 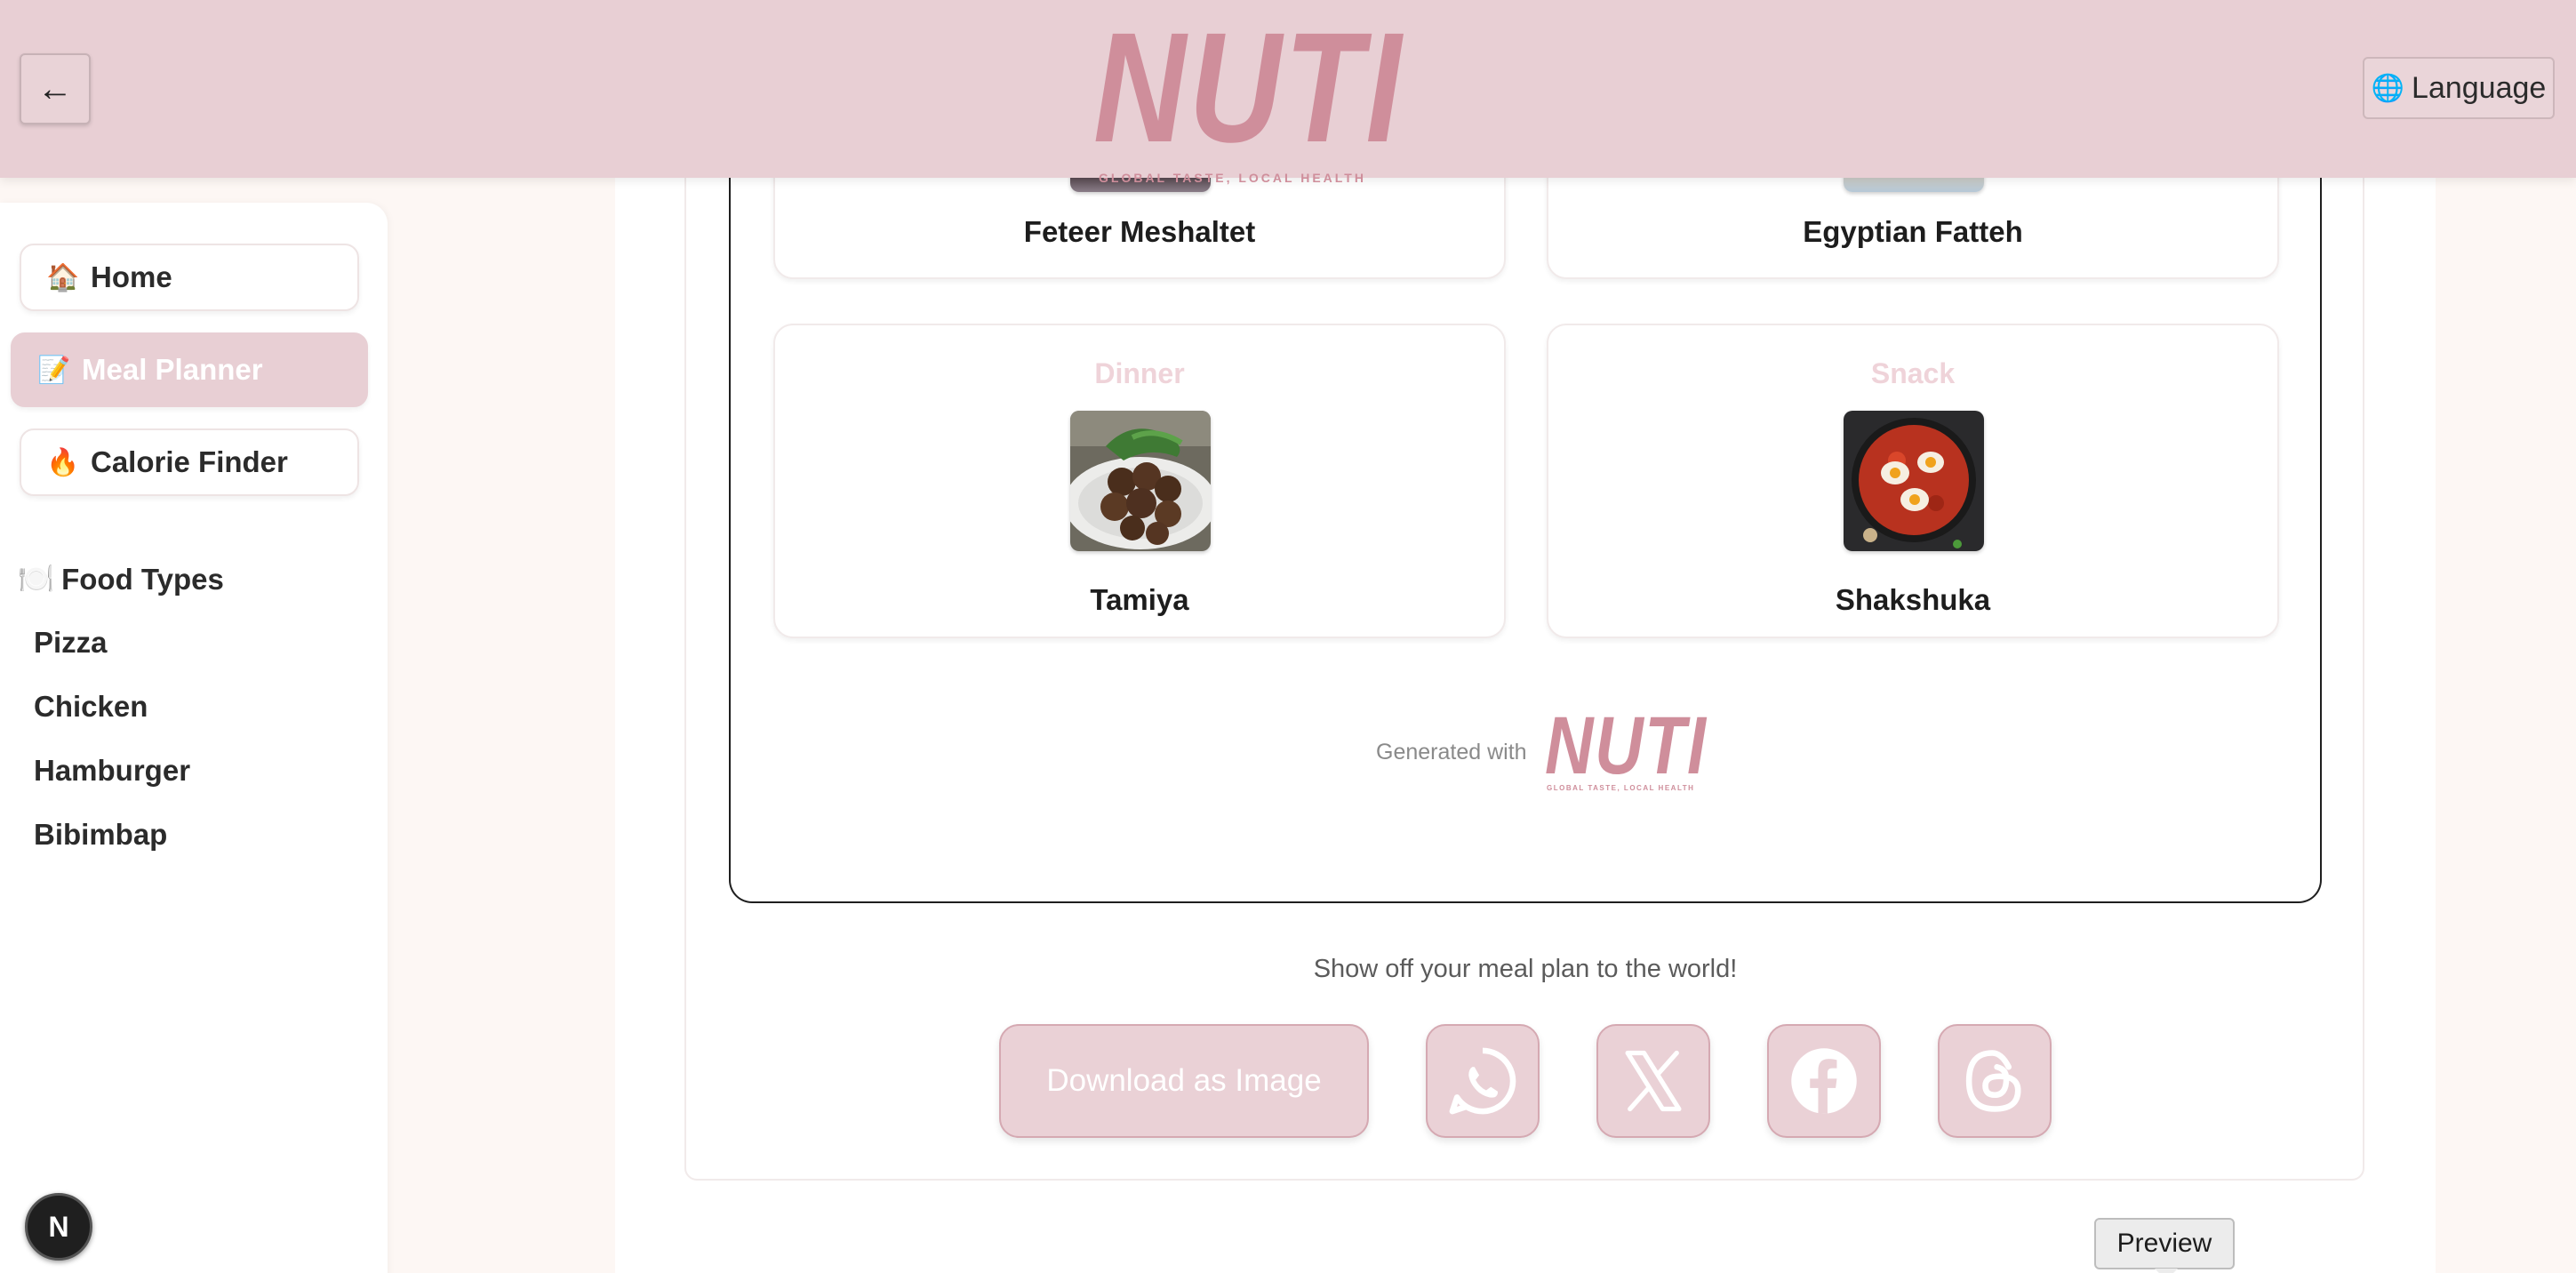 I want to click on share-threads-button, so click(x=1995, y=1081).